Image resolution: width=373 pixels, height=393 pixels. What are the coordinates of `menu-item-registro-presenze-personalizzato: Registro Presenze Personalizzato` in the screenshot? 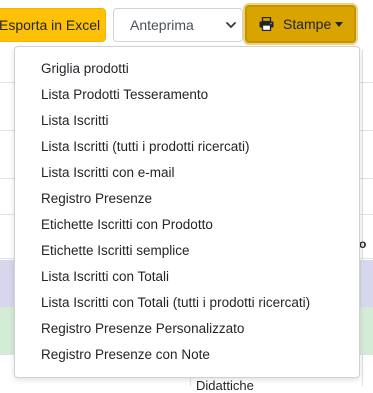 It's located at (187, 329).